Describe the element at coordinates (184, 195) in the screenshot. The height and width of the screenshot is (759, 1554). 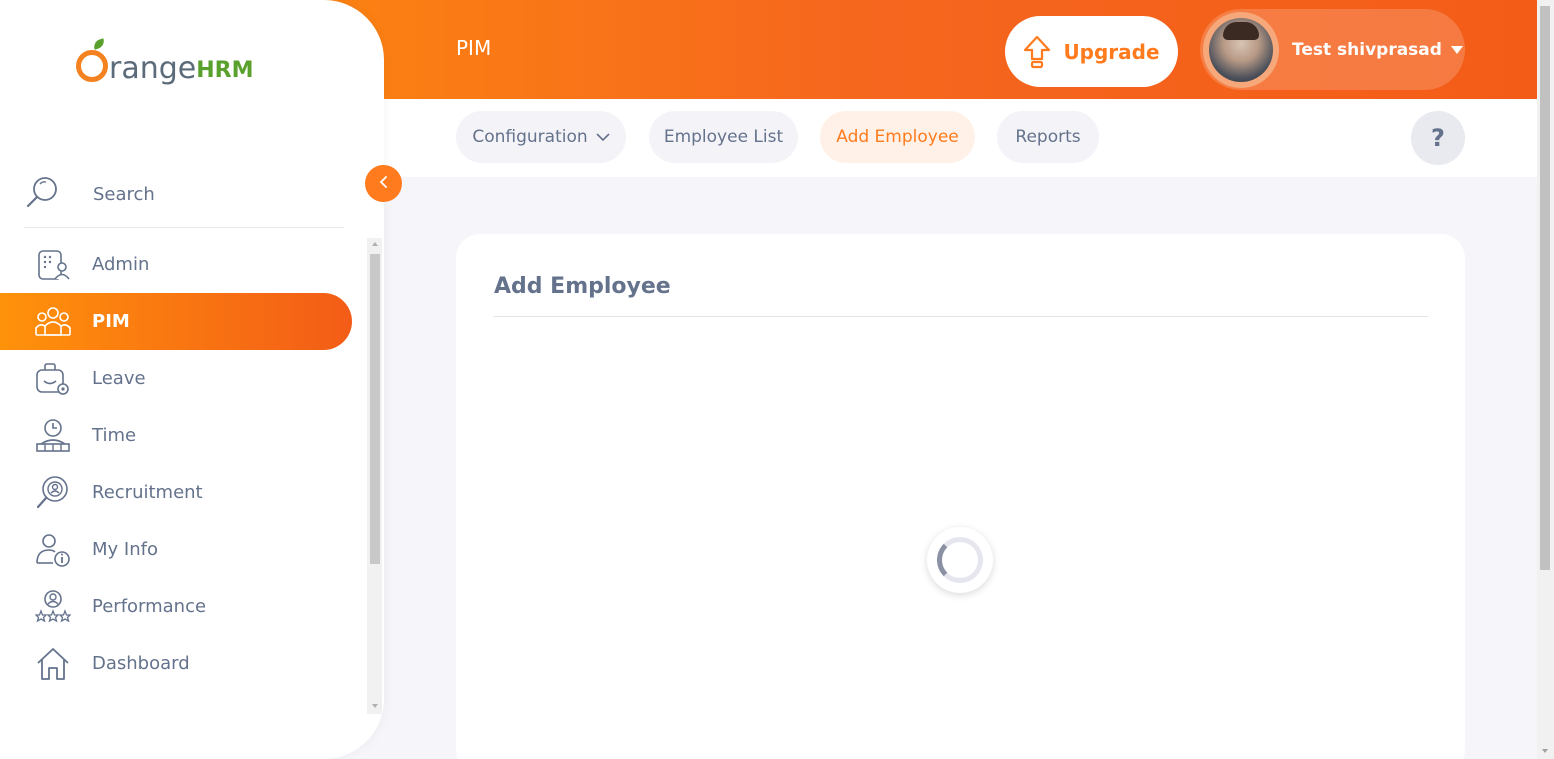
I see `sidebar-search: Search` at that location.